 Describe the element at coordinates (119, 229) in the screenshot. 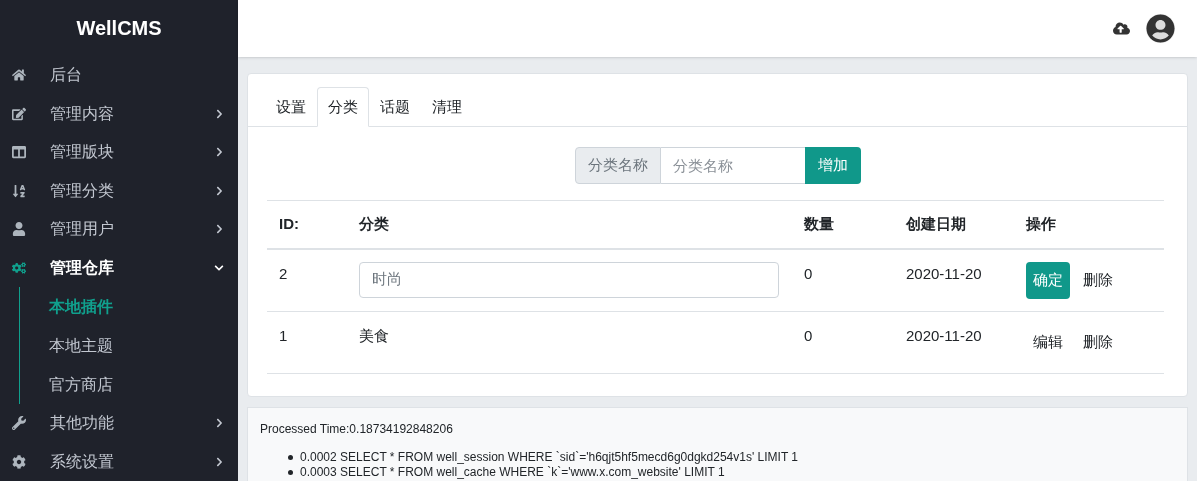

I see `sidebar-item: 管理用户` at that location.